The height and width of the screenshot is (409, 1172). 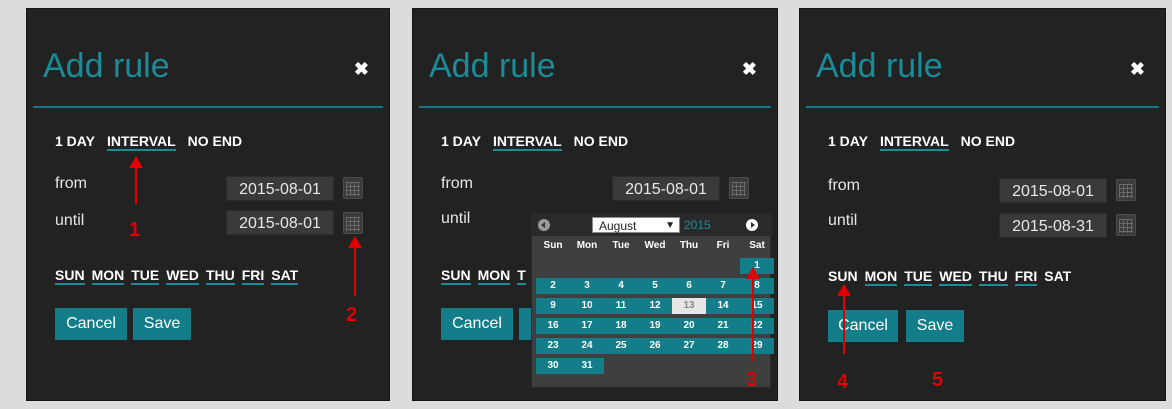 What do you see at coordinates (280, 222) in the screenshot?
I see `until-date-field: 2015-08-01` at bounding box center [280, 222].